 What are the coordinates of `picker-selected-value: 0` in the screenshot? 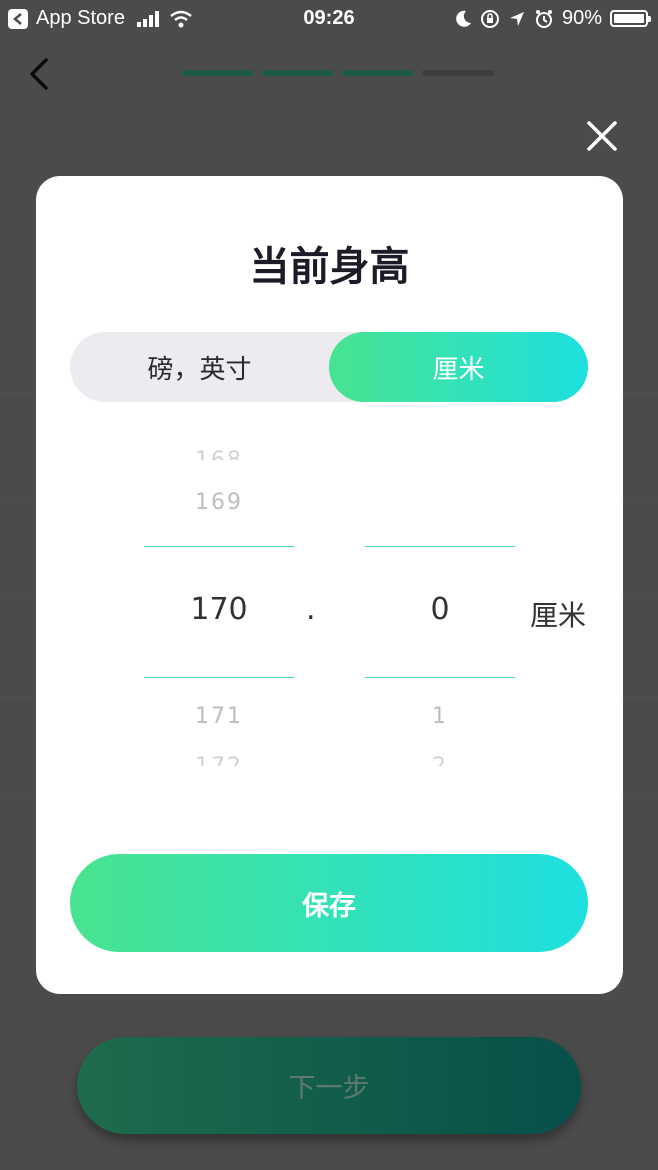 It's located at (440, 609).